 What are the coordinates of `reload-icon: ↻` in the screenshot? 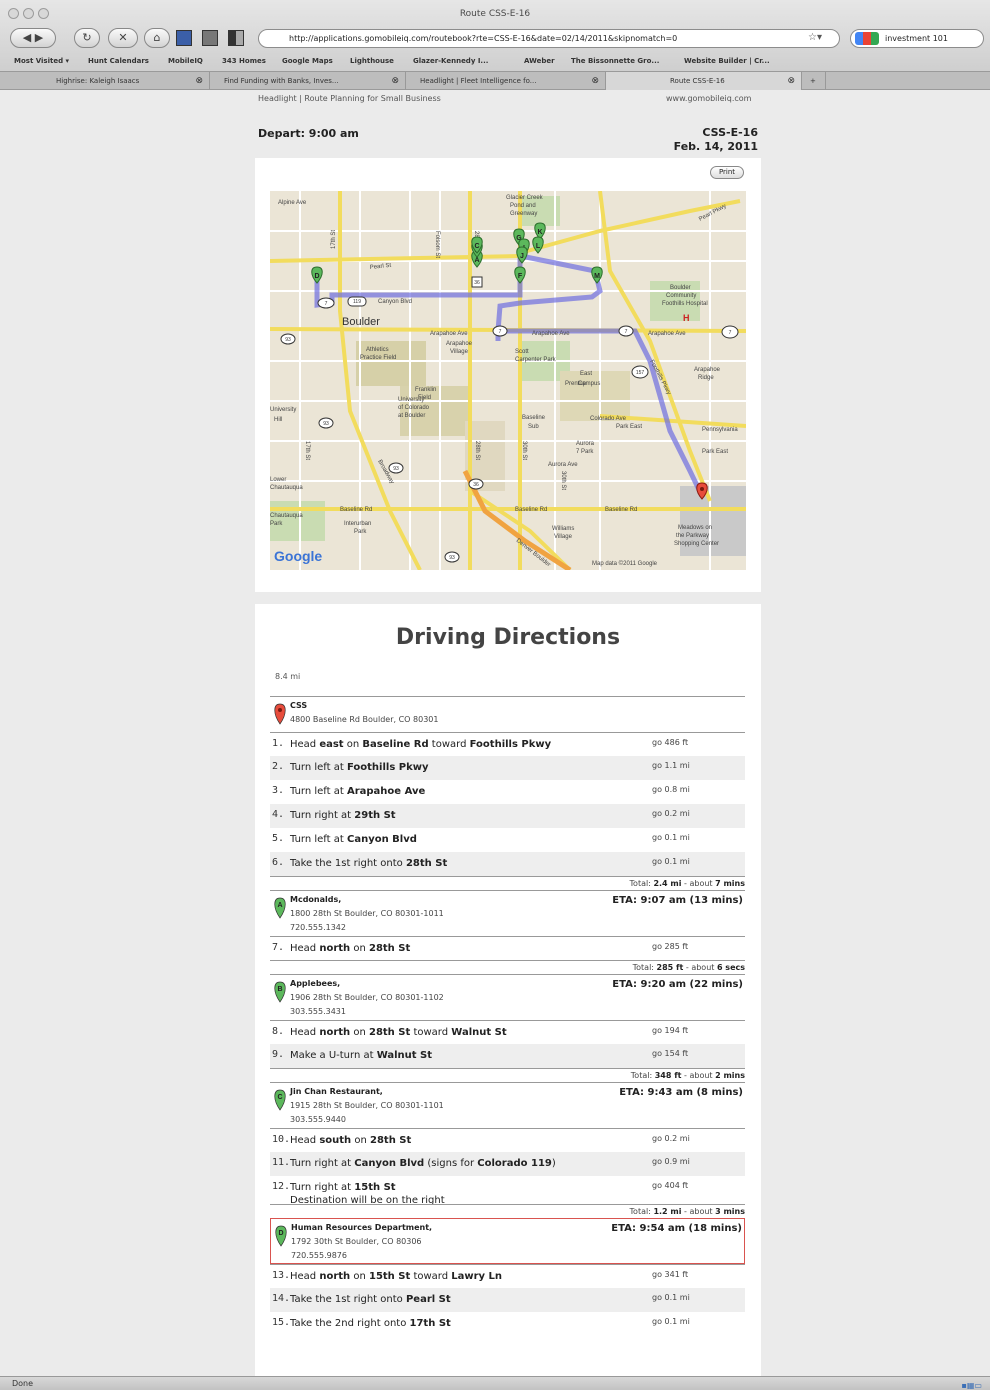 It's located at (87, 37).